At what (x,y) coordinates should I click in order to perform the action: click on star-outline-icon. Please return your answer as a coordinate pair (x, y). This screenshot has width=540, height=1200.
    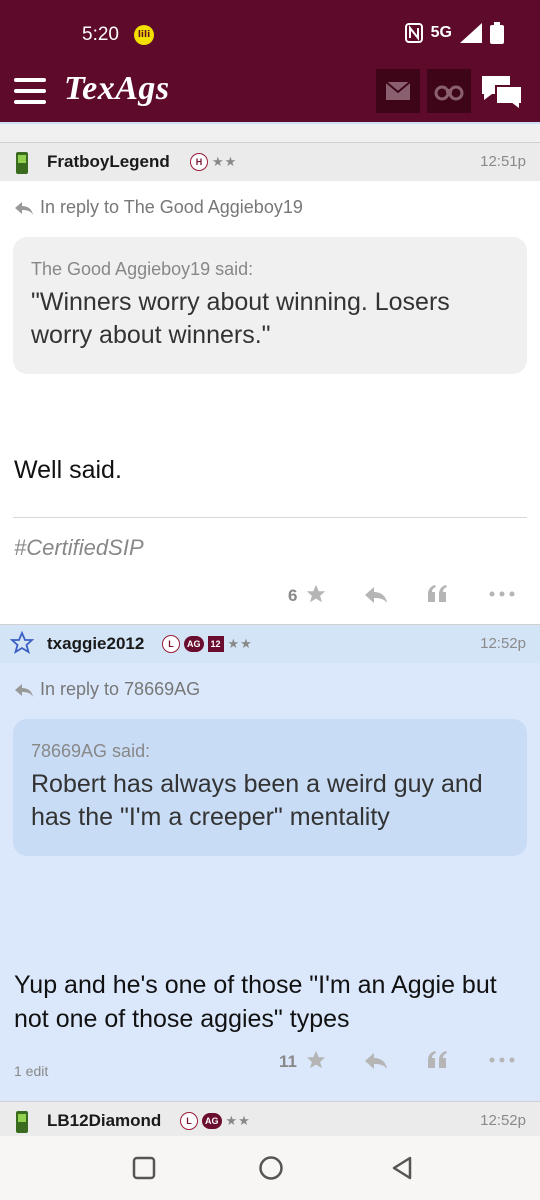
    Looking at the image, I should click on (22, 642).